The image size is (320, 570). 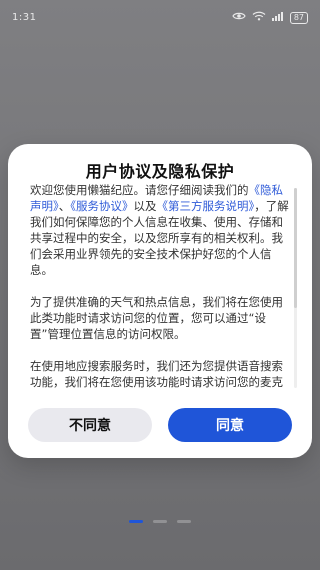 What do you see at coordinates (298, 17) in the screenshot?
I see `battery-icon: 87` at bounding box center [298, 17].